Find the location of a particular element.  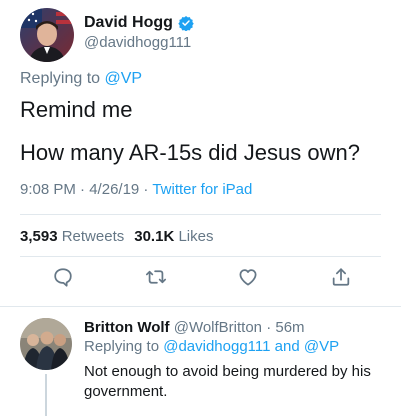

reply-header: Britton Wolf @WolfBritton · 56m is located at coordinates (236, 327).